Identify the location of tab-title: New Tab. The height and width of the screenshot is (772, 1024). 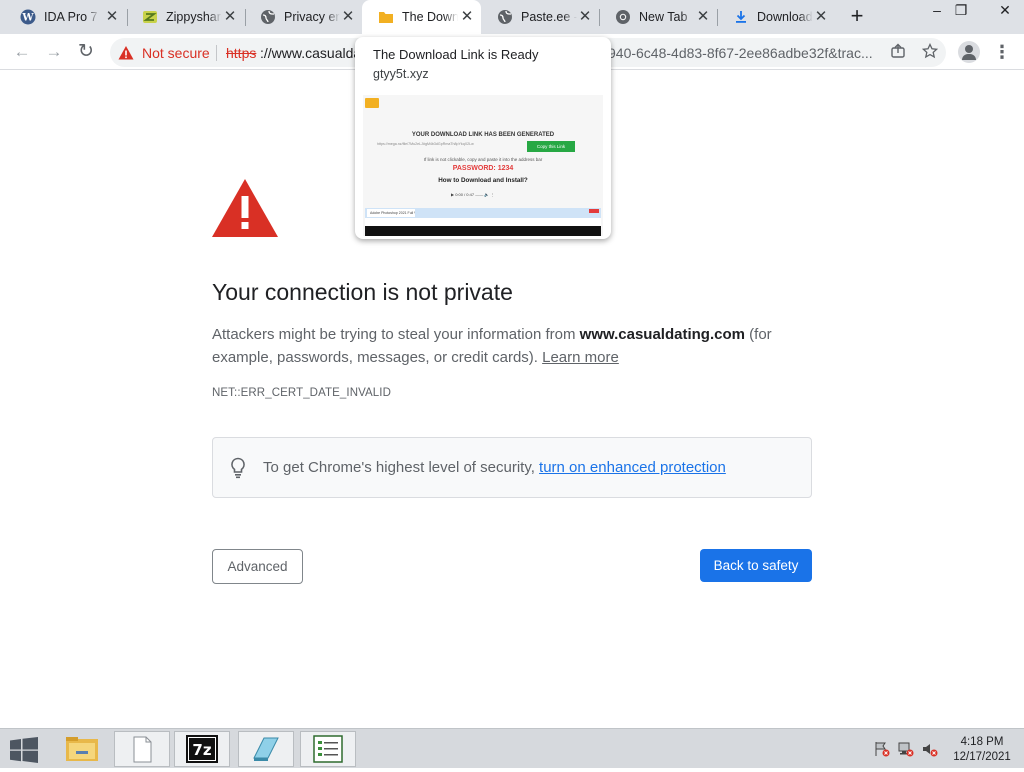
(663, 17).